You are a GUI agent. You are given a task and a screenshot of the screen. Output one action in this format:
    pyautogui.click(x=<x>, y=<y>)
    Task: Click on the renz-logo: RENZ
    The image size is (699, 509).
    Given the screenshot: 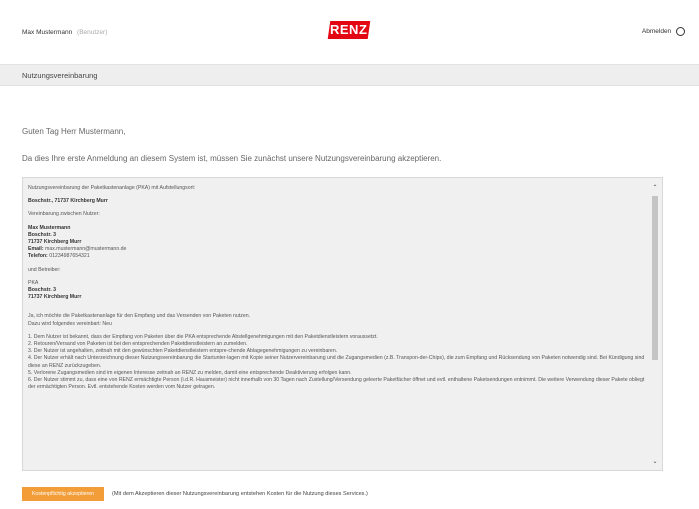 What is the action you would take?
    pyautogui.click(x=349, y=30)
    